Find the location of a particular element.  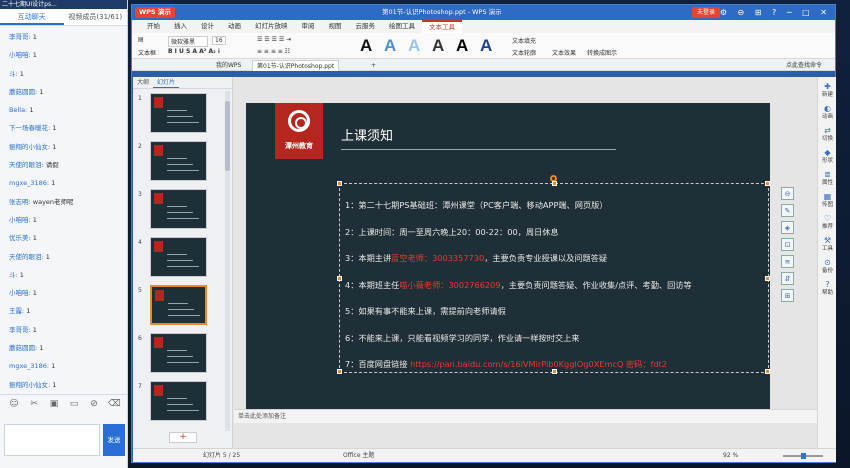

window-controls: ⚙ ⊖ ⊞ ? ─ □ ✕ is located at coordinates (775, 12).